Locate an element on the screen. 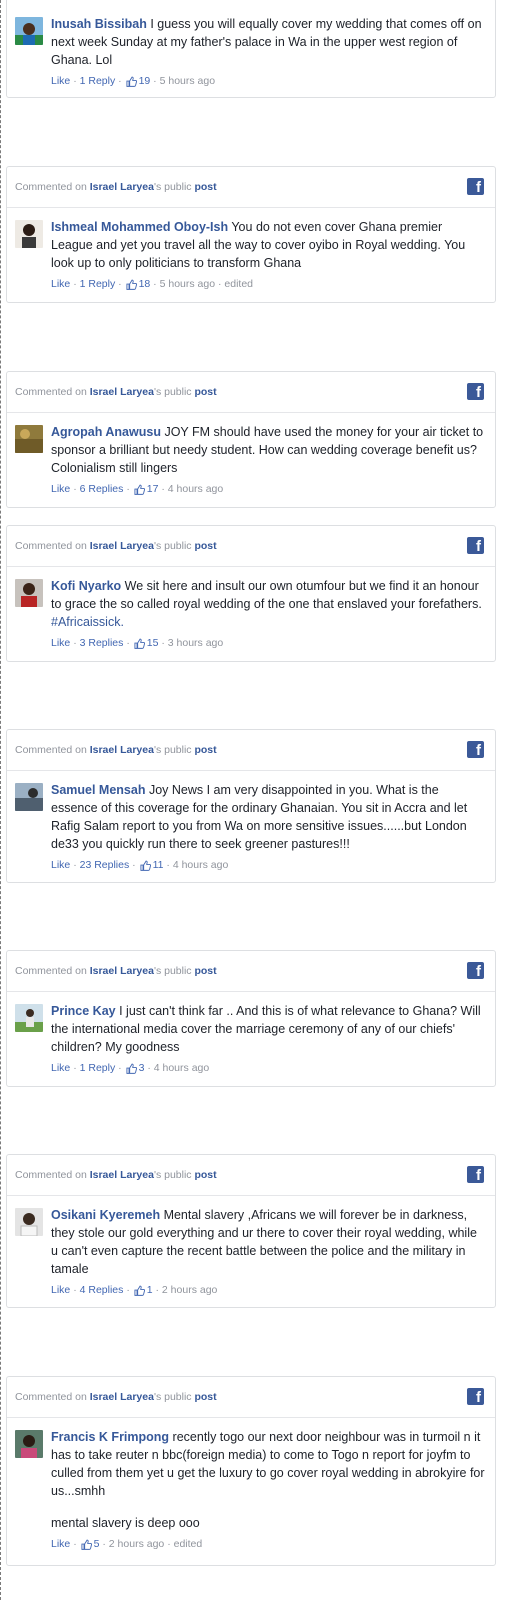 Image resolution: width=514 pixels, height=1600 pixels. replies-link: 4 Replies is located at coordinates (102, 1290).